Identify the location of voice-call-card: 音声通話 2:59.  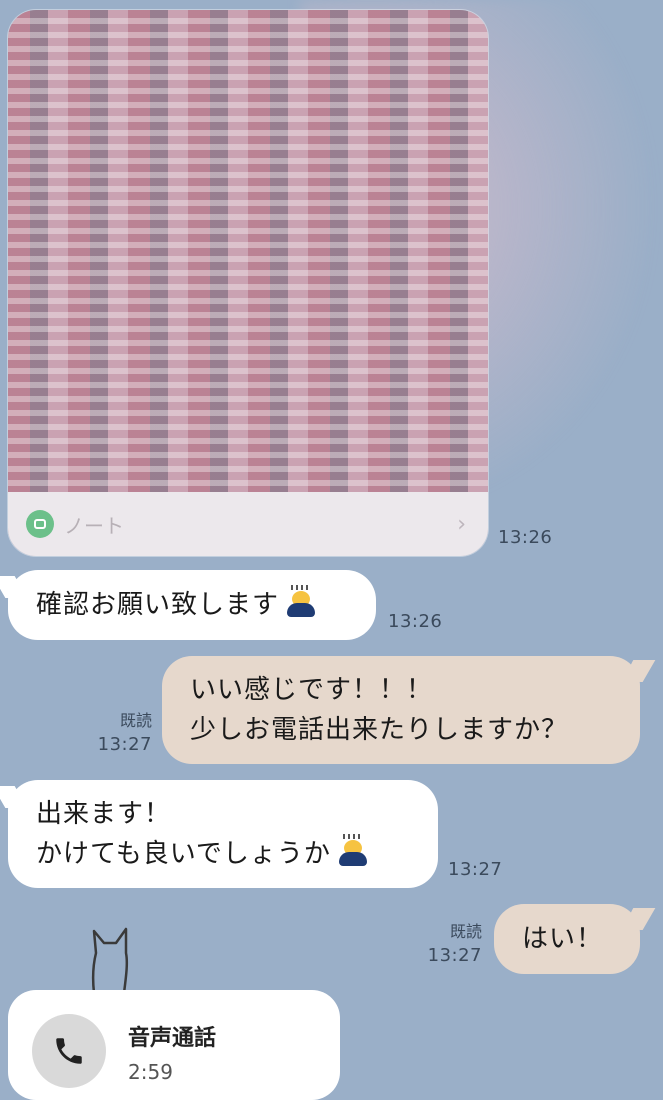
(174, 1045).